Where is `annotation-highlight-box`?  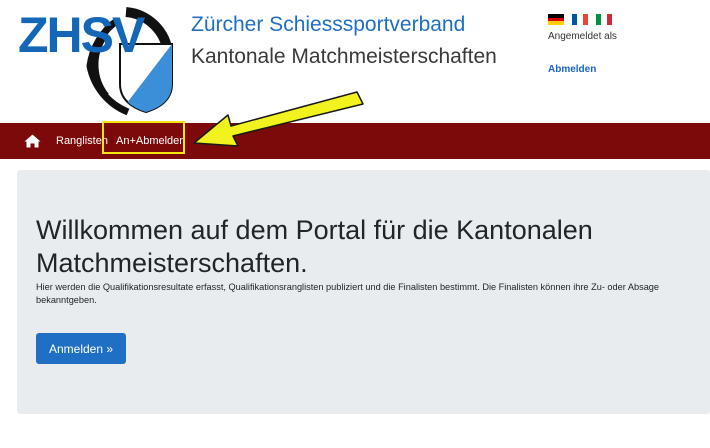 annotation-highlight-box is located at coordinates (143, 137).